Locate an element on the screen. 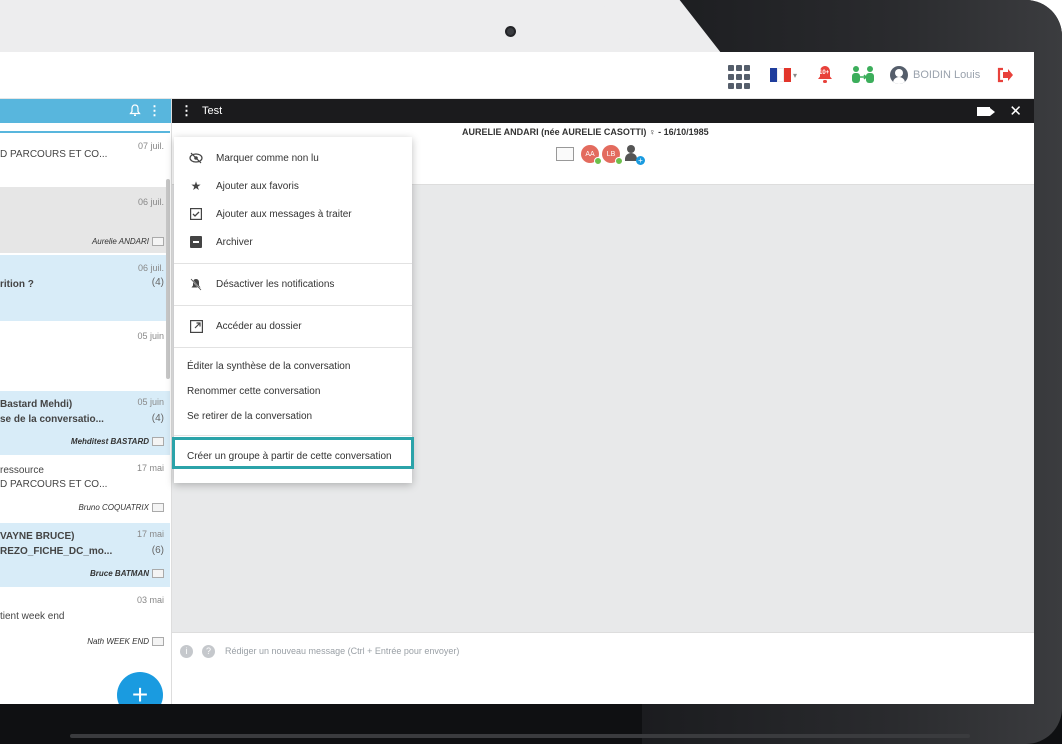 This screenshot has height=744, width=1062. conversation-date: 07 juil. is located at coordinates (150, 146).